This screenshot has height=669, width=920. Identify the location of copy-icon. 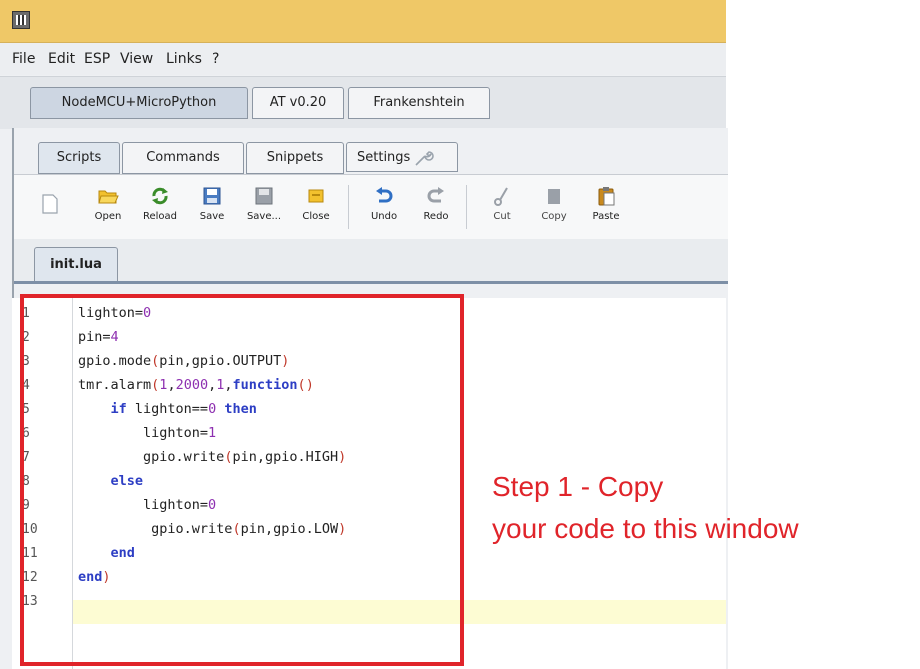
(554, 196).